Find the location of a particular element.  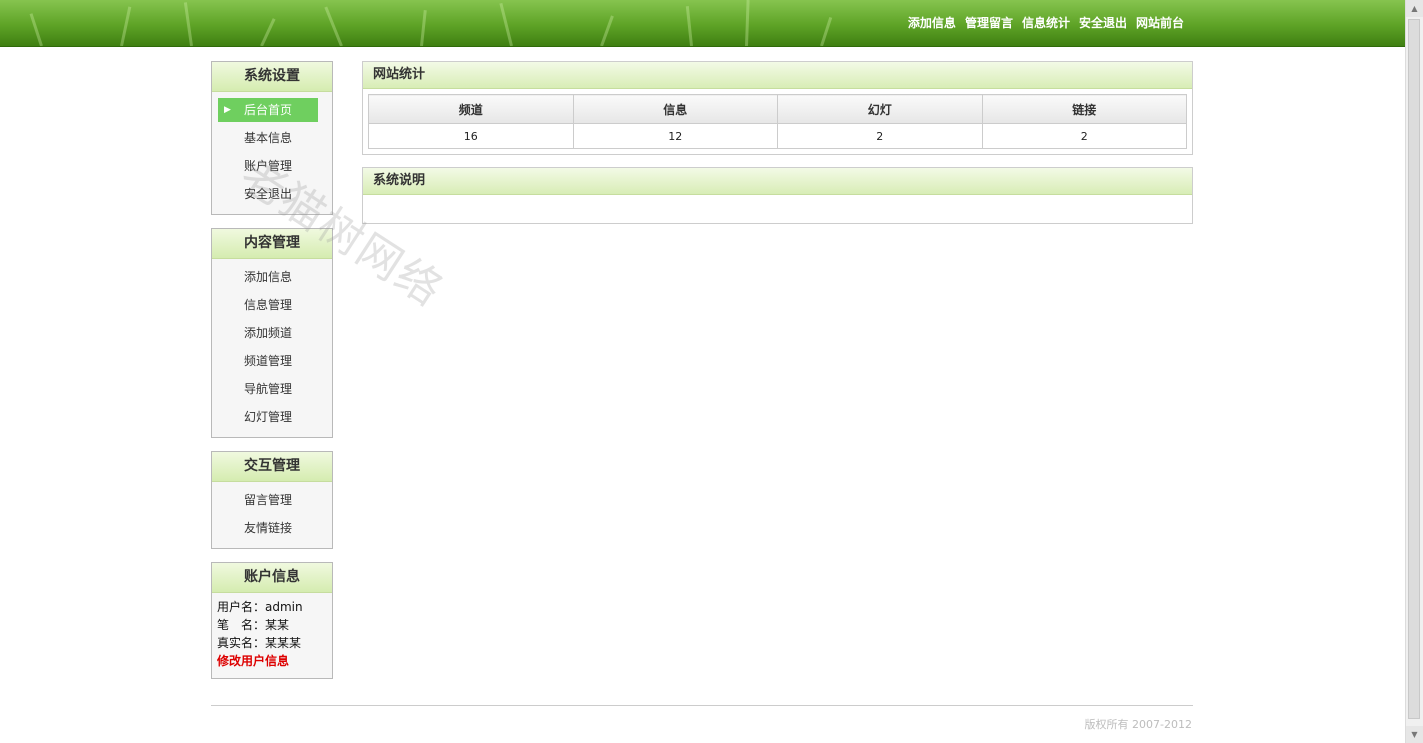

interaction-management-title: 交互管理 is located at coordinates (272, 467).